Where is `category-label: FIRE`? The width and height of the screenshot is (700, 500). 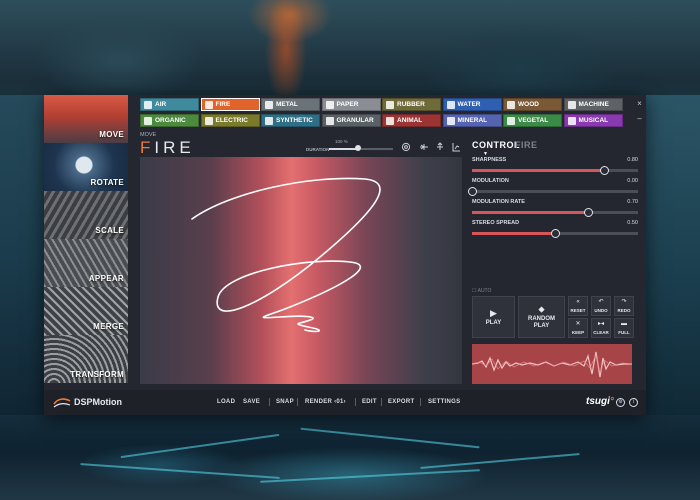 category-label: FIRE is located at coordinates (223, 104).